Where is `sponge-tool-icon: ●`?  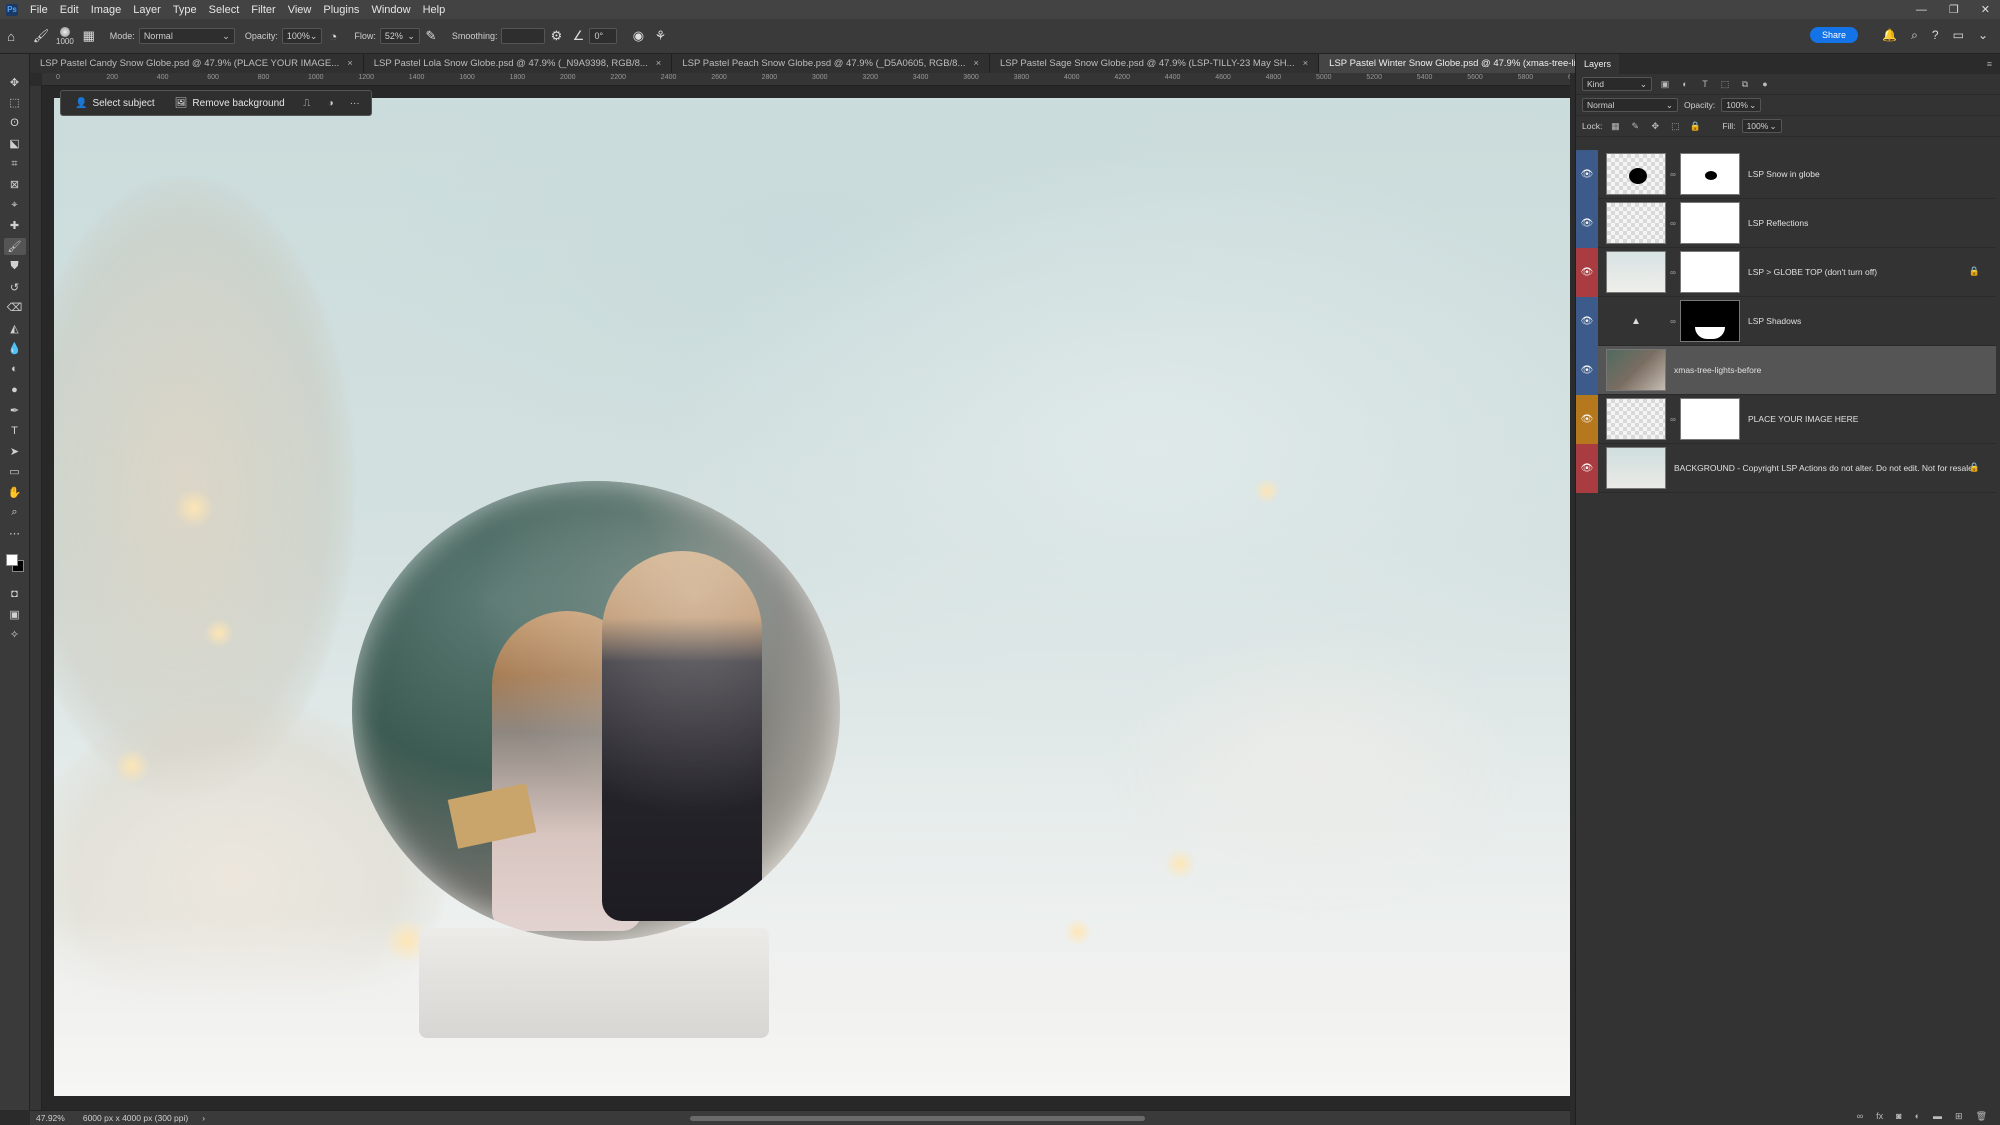
sponge-tool-icon: ● is located at coordinates (15, 390).